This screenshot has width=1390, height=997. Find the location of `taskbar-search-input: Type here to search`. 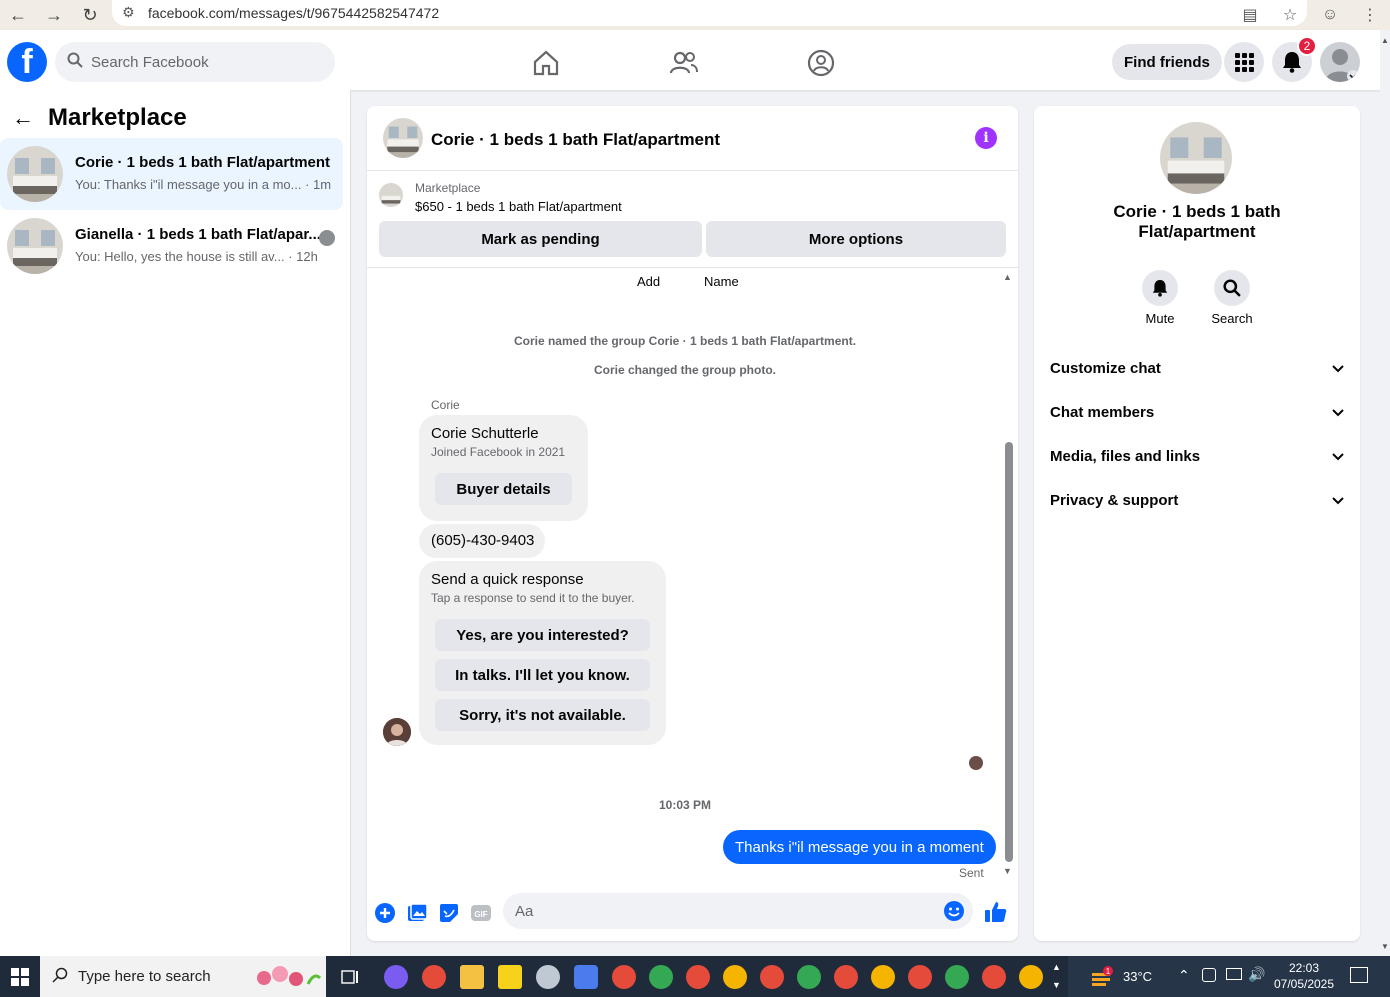

taskbar-search-input: Type here to search is located at coordinates (183, 976).